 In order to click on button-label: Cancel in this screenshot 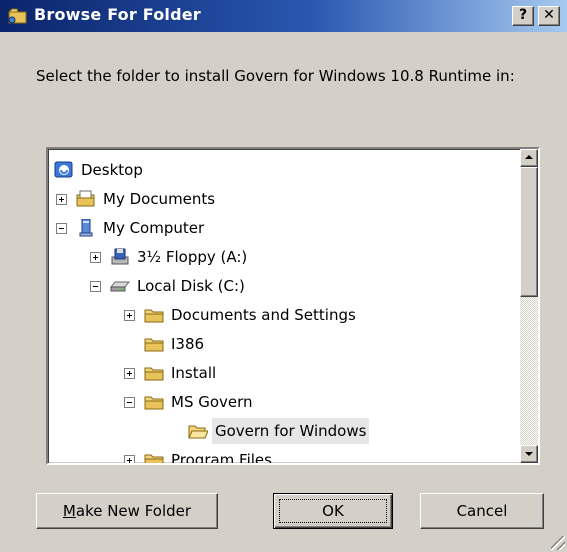, I will do `click(482, 511)`.